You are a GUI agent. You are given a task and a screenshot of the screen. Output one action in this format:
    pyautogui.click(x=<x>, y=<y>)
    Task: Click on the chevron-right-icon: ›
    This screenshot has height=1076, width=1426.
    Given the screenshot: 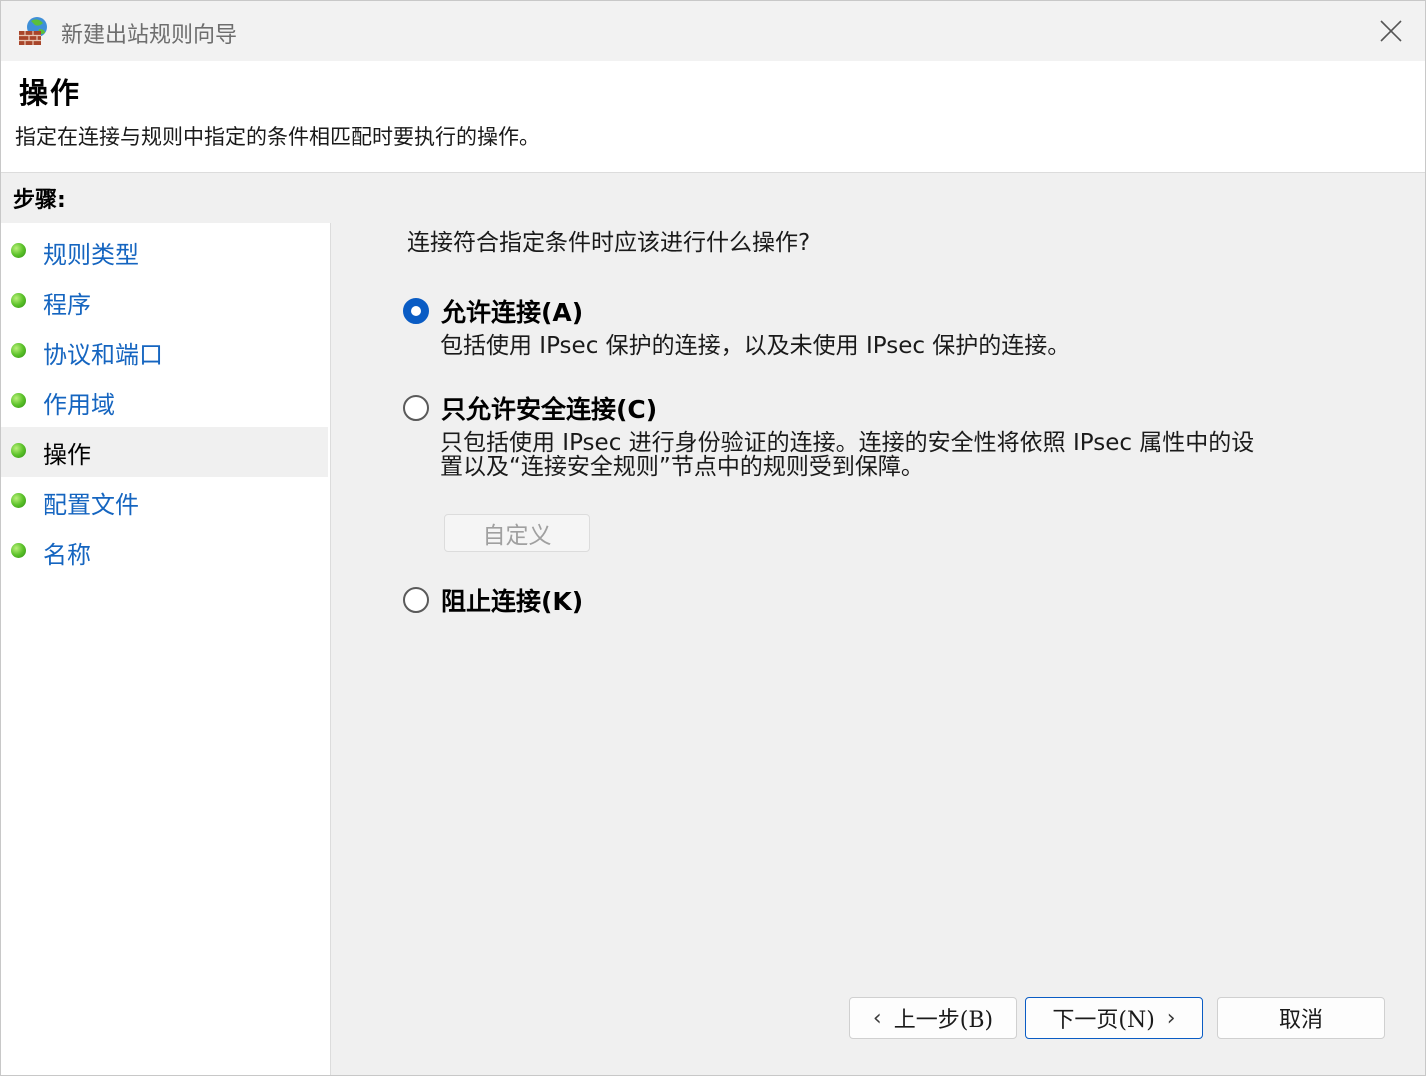 What is the action you would take?
    pyautogui.click(x=1171, y=1018)
    